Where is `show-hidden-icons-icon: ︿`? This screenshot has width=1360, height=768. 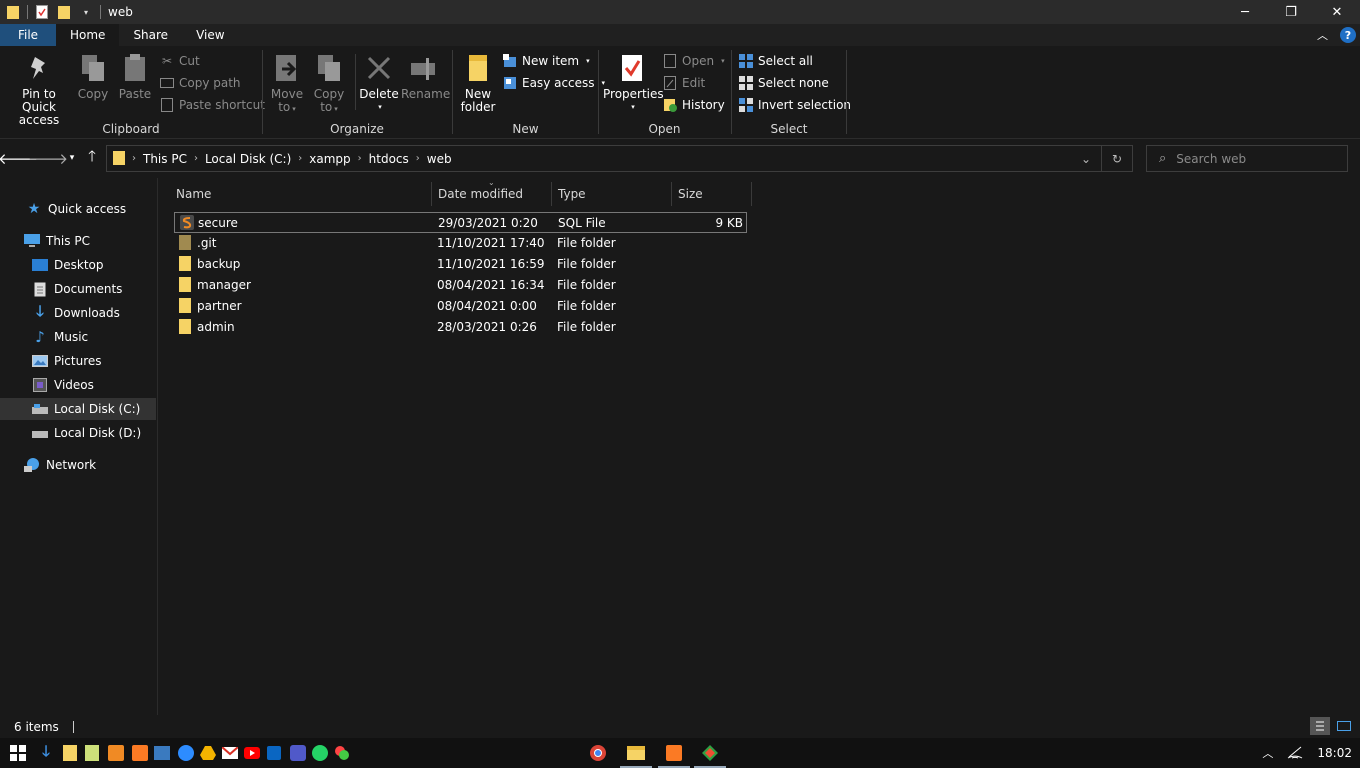
show-hidden-icons-icon: ︿ is located at coordinates (1267, 753).